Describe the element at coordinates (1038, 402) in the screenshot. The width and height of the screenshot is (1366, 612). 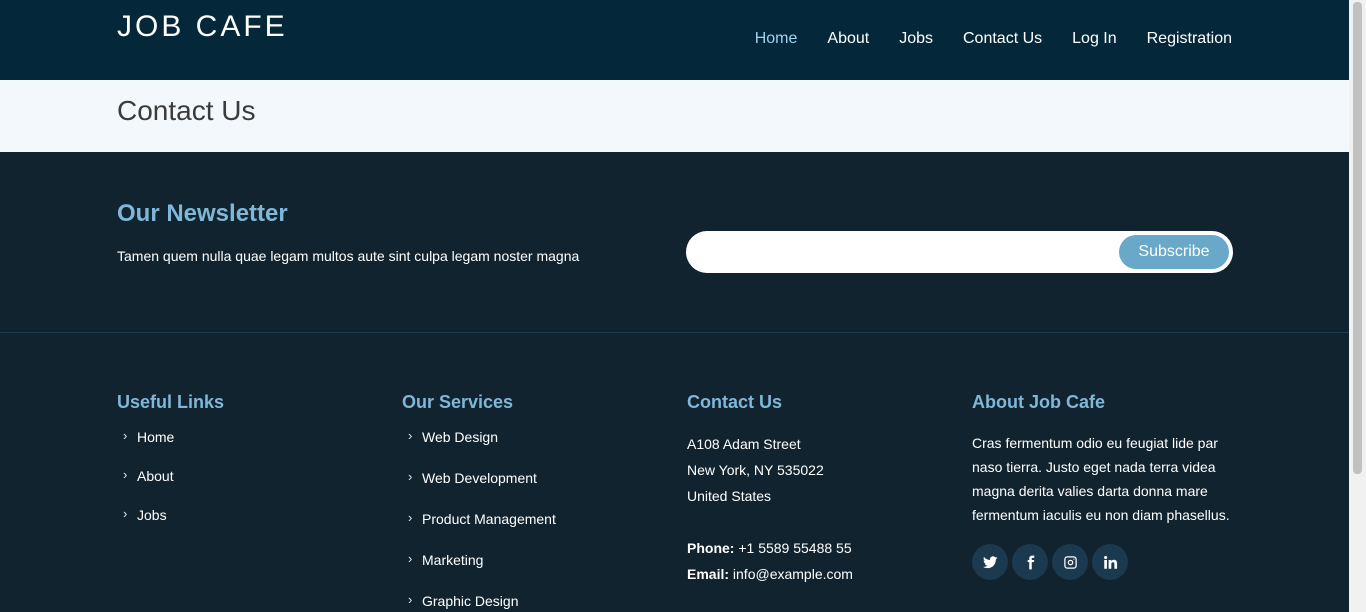
I see `about-title: About Job Cafe` at that location.